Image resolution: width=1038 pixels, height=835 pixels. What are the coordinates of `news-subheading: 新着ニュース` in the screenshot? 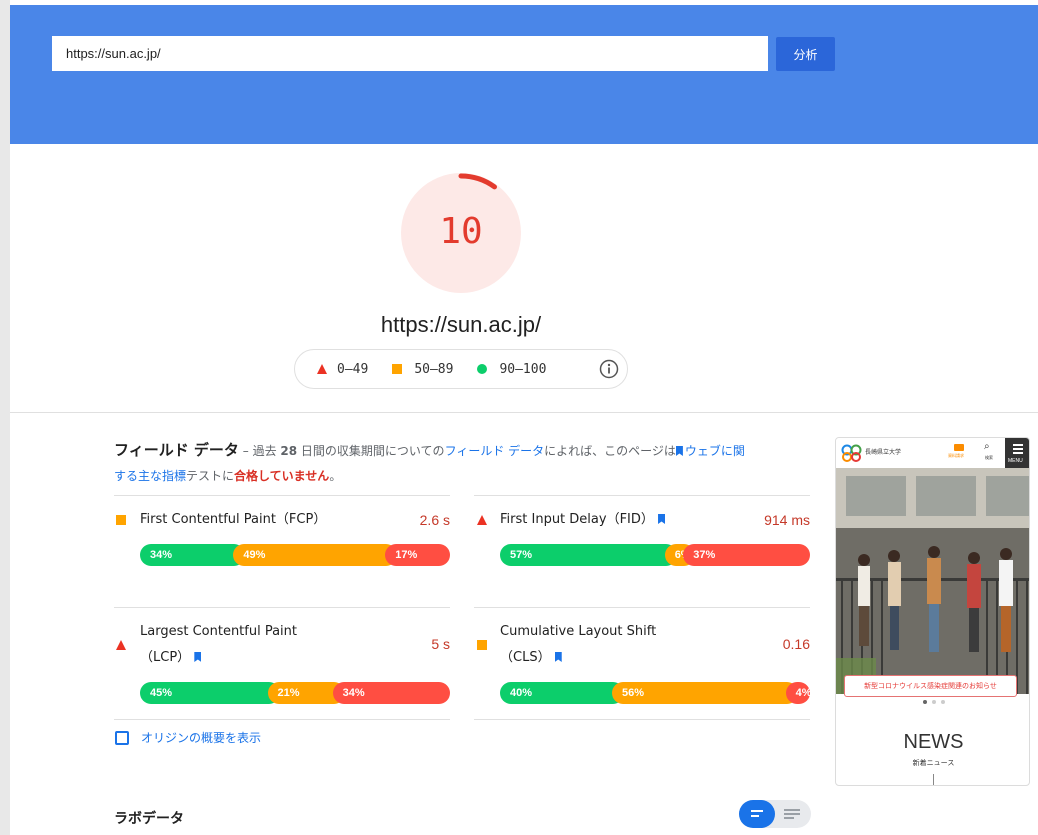 It's located at (933, 763).